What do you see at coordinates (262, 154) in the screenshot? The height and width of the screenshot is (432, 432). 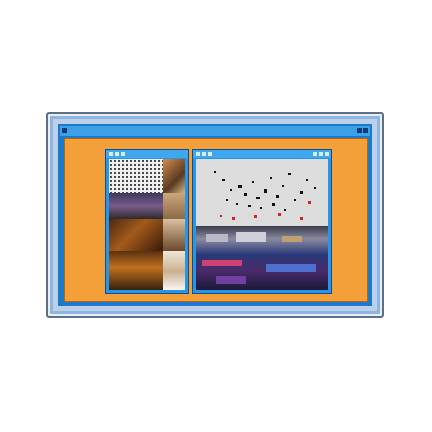 I see `right-window-titlebar` at bounding box center [262, 154].